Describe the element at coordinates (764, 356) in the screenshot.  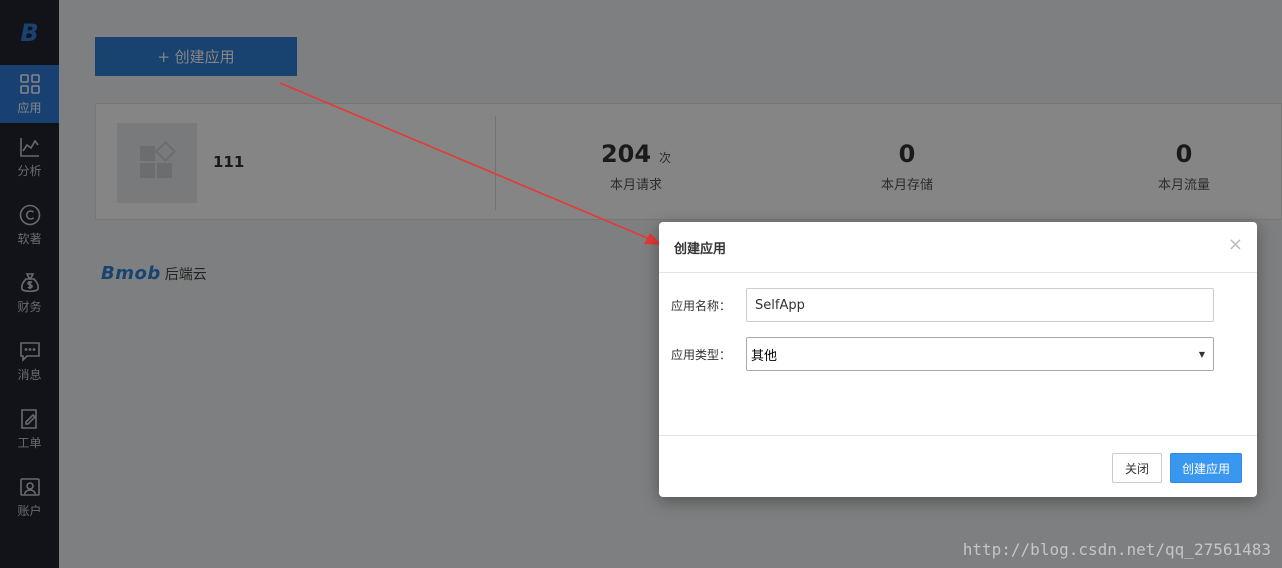
I see `select-value: 其他` at that location.